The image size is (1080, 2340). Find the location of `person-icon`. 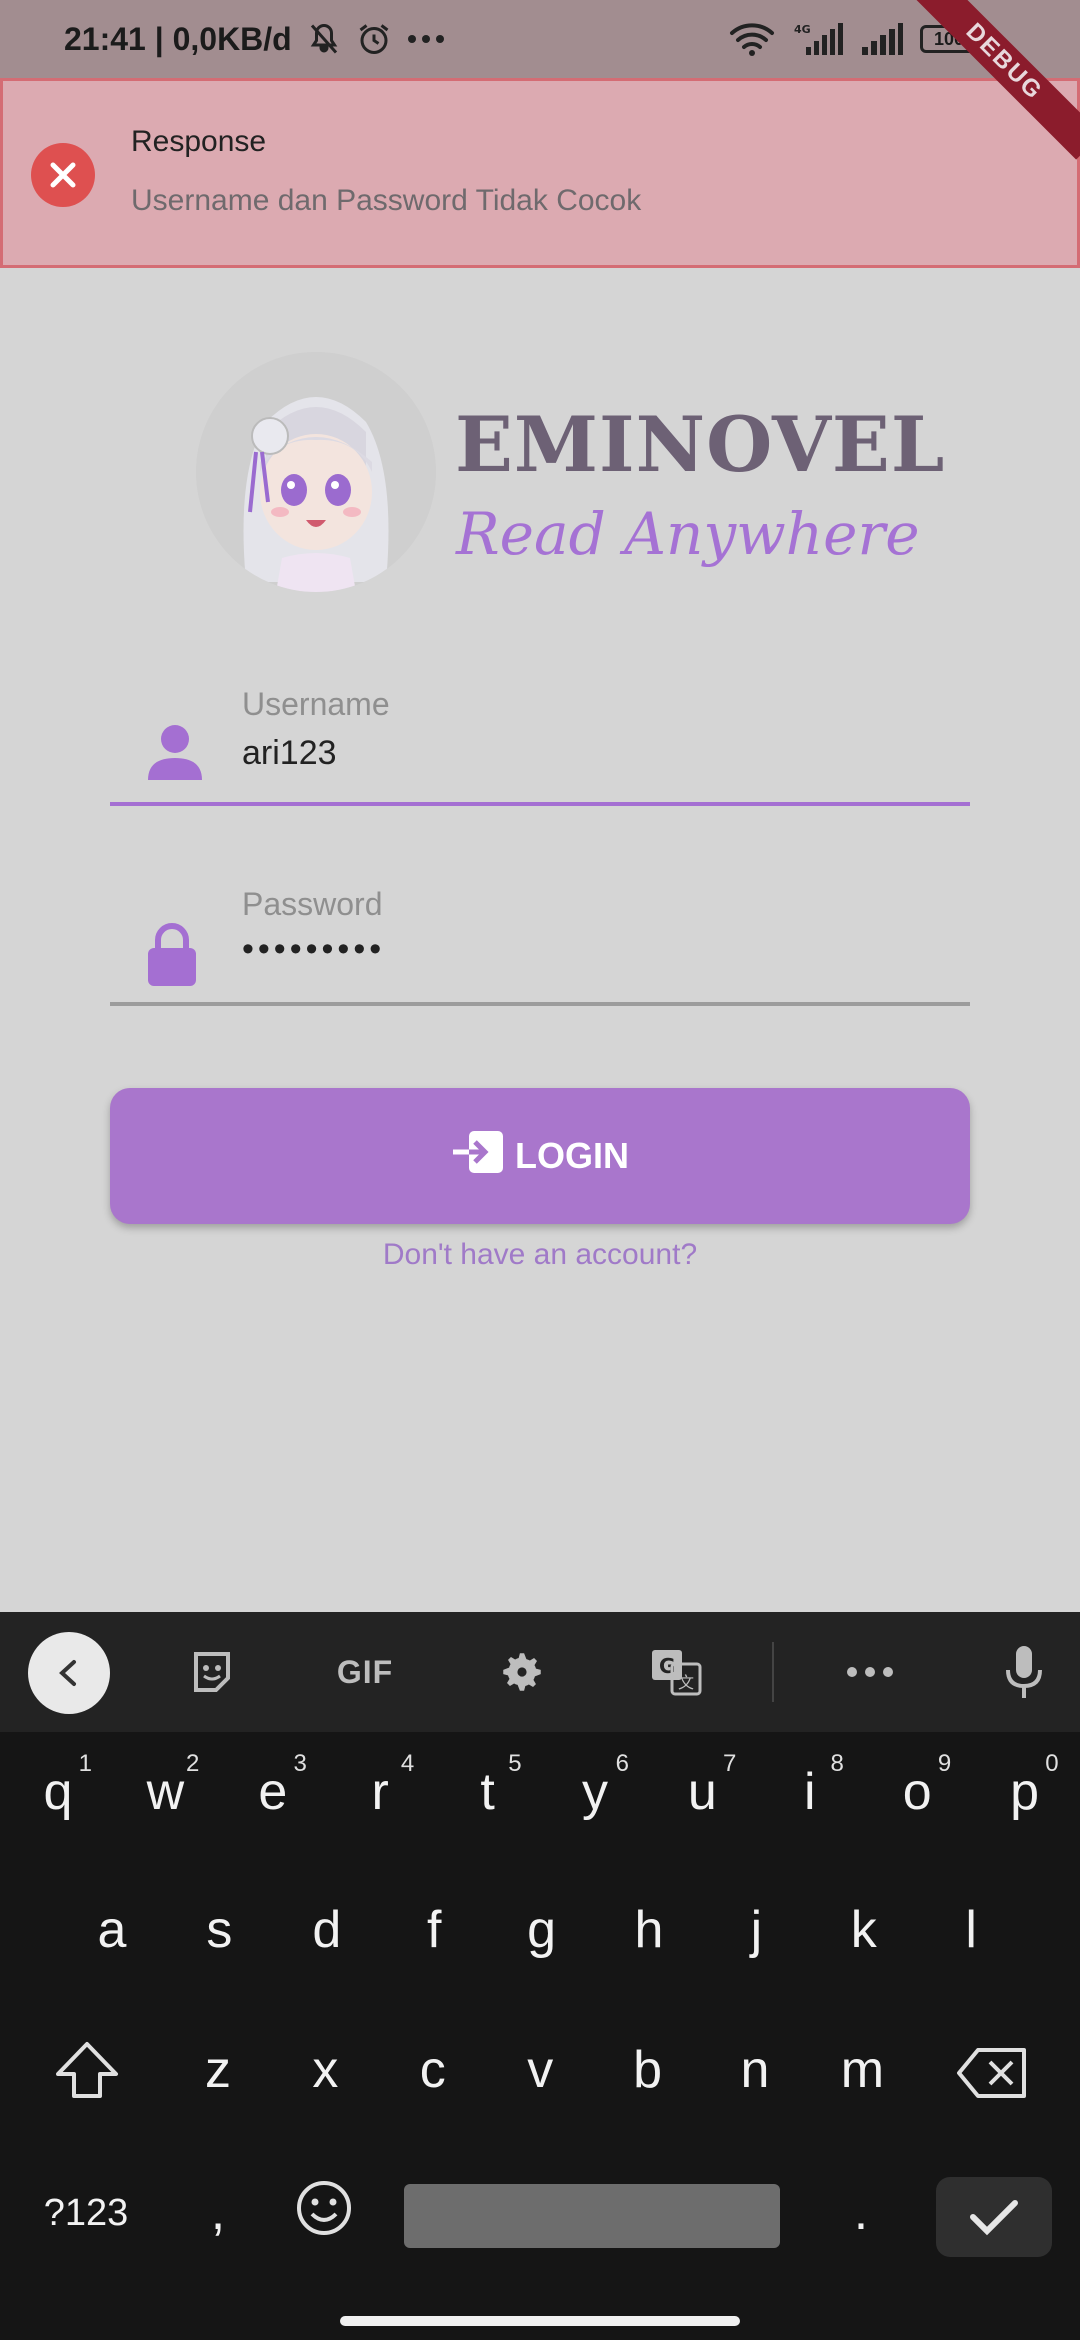

person-icon is located at coordinates (175, 754).